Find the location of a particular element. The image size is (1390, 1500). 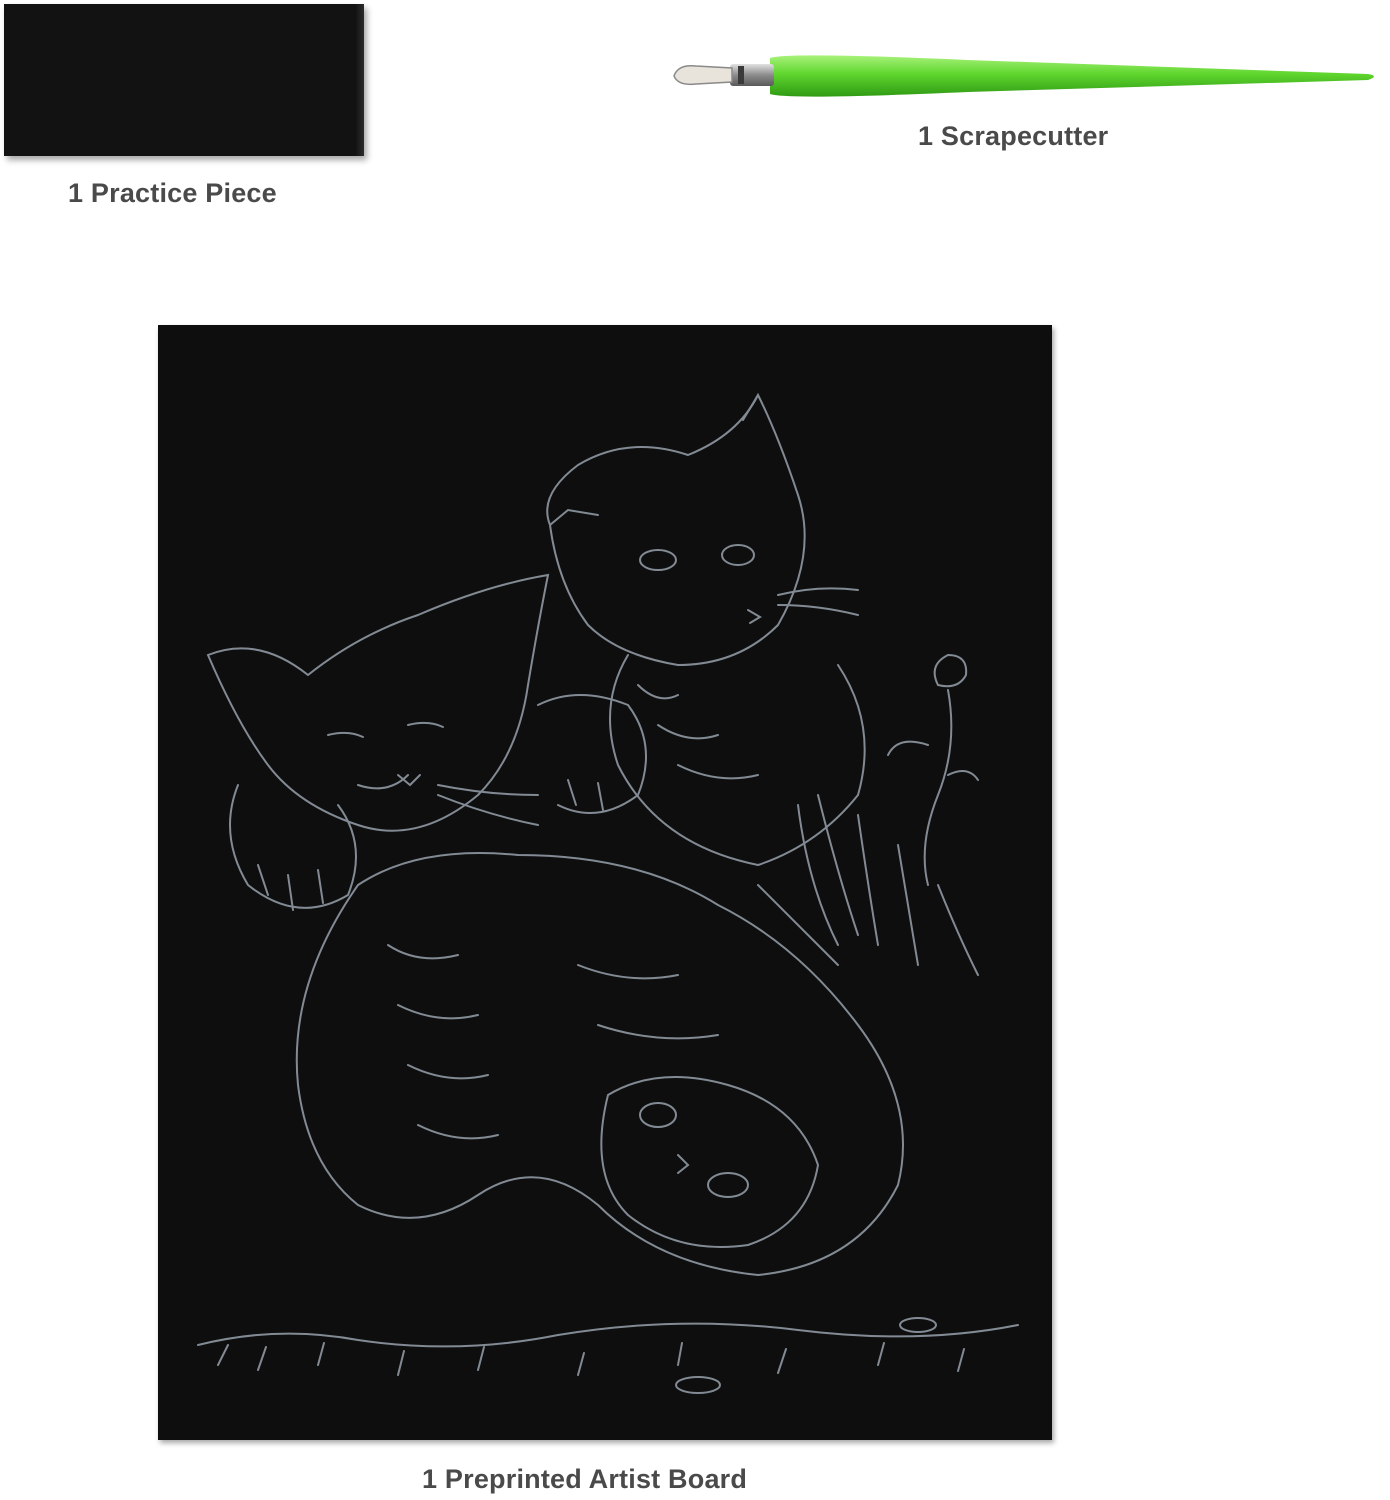

scrapecutter-image is located at coordinates (1023, 76).